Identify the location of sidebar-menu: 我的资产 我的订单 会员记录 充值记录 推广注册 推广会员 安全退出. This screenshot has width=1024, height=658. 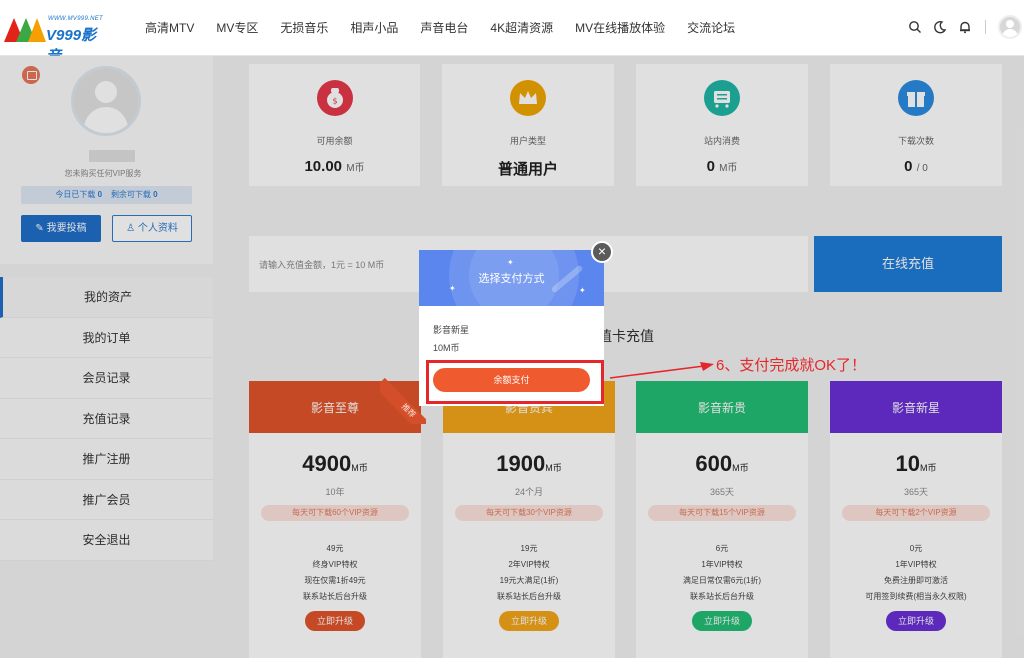
(106, 419).